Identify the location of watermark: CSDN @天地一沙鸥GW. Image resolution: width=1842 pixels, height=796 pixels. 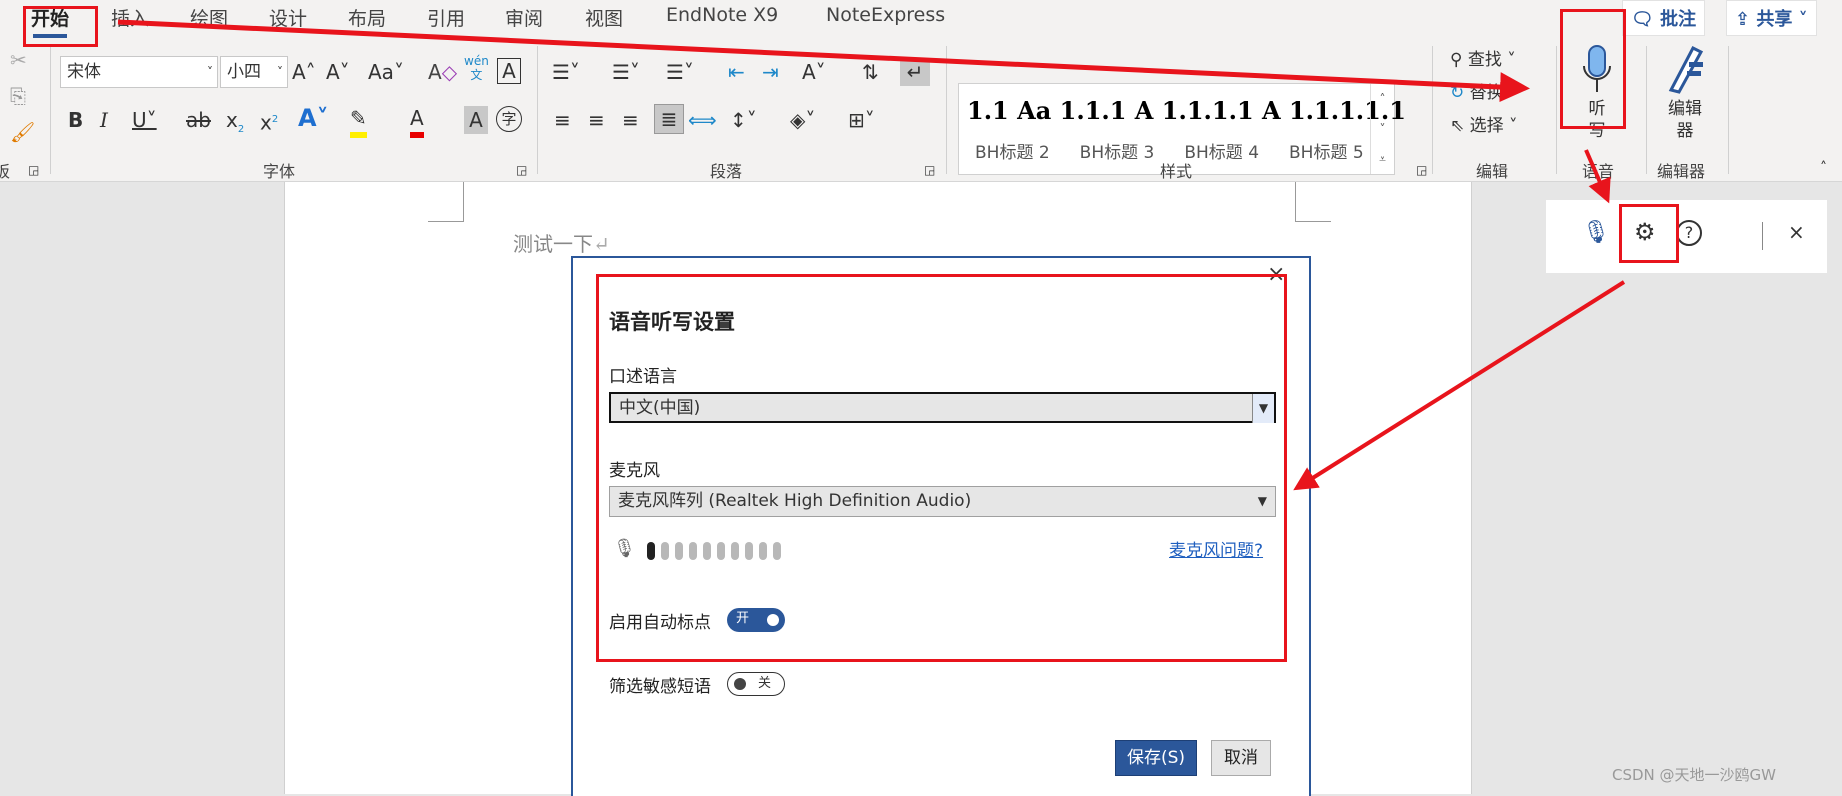
(1694, 775).